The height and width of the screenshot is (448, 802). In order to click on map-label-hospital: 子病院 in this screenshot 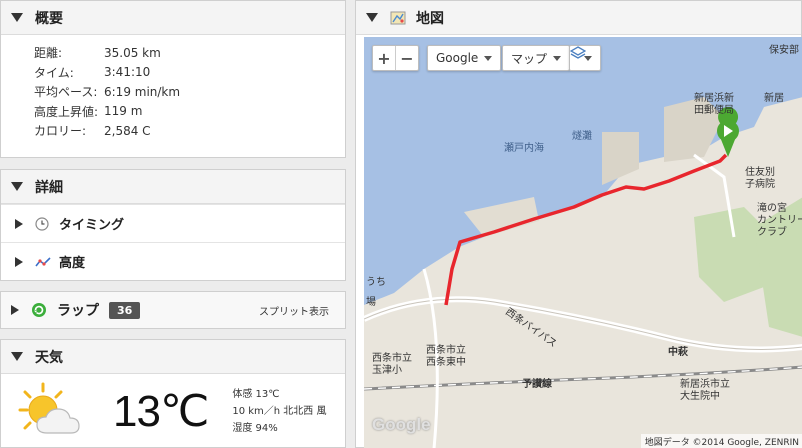, I will do `click(760, 184)`.